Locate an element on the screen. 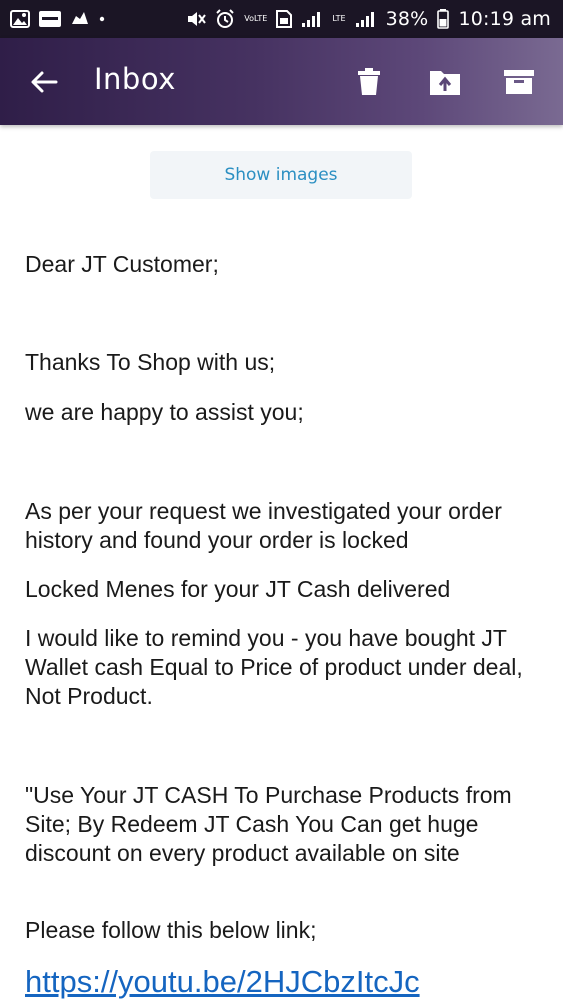 The image size is (563, 1000). trash-icon is located at coordinates (369, 81).